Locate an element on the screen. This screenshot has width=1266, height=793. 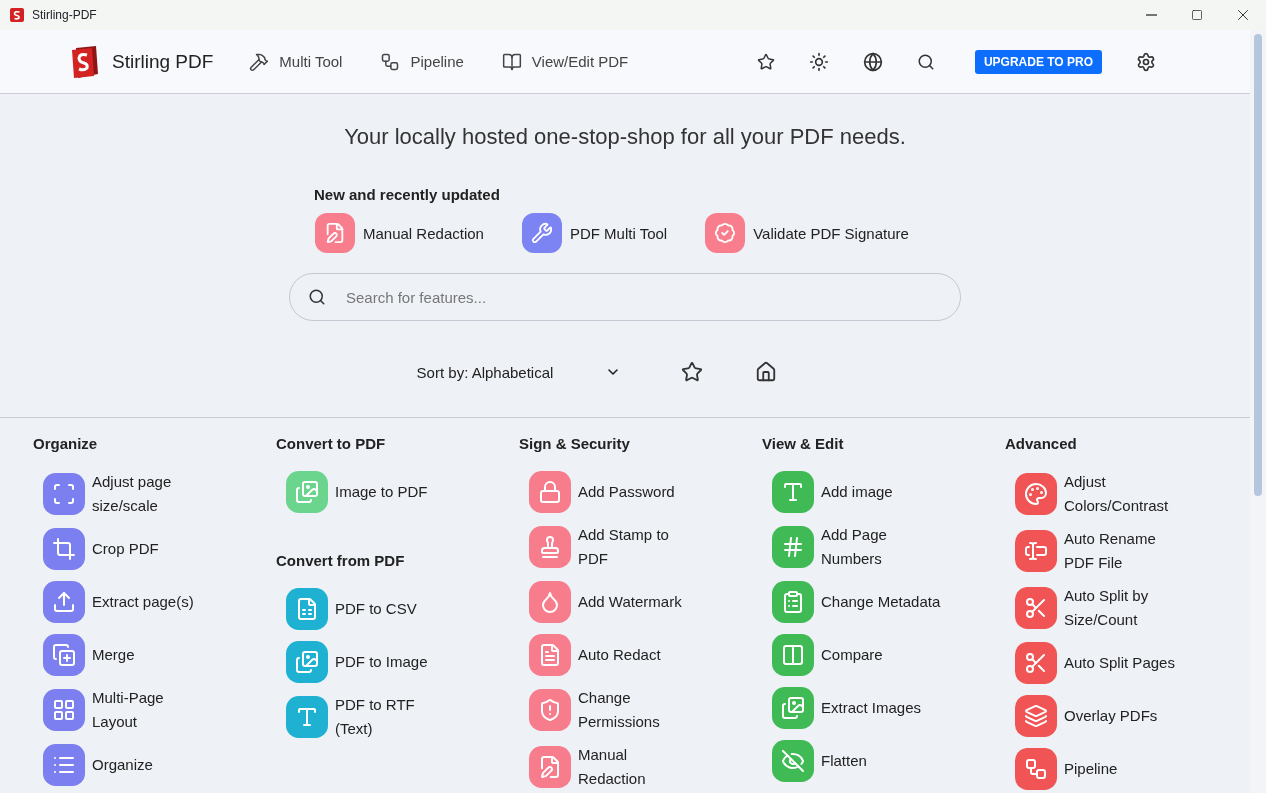
tool-link: Pipeline is located at coordinates (1066, 769).